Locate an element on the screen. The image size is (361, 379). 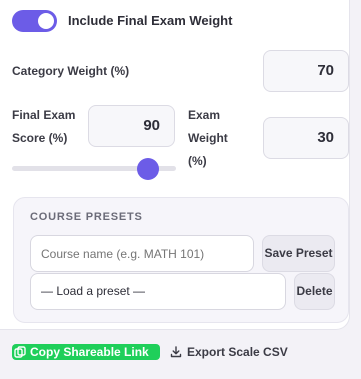
course-presets-title: COURSE PRESETS is located at coordinates (86, 217).